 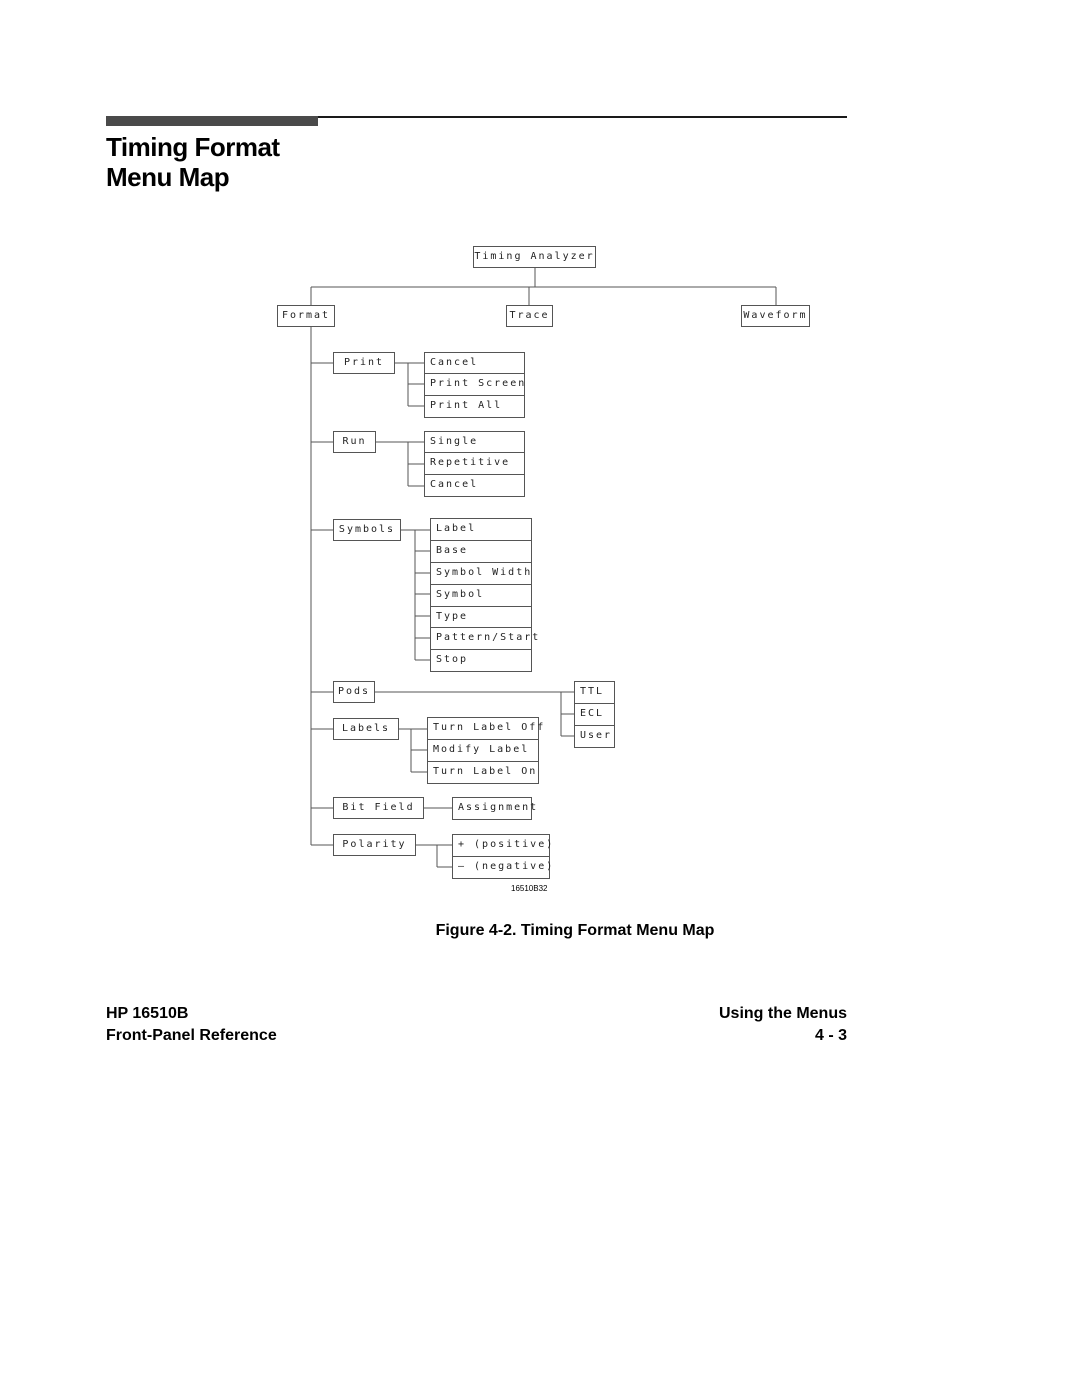 What do you see at coordinates (494, 808) in the screenshot?
I see `menu-box-bit-field-assignment: Assignment` at bounding box center [494, 808].